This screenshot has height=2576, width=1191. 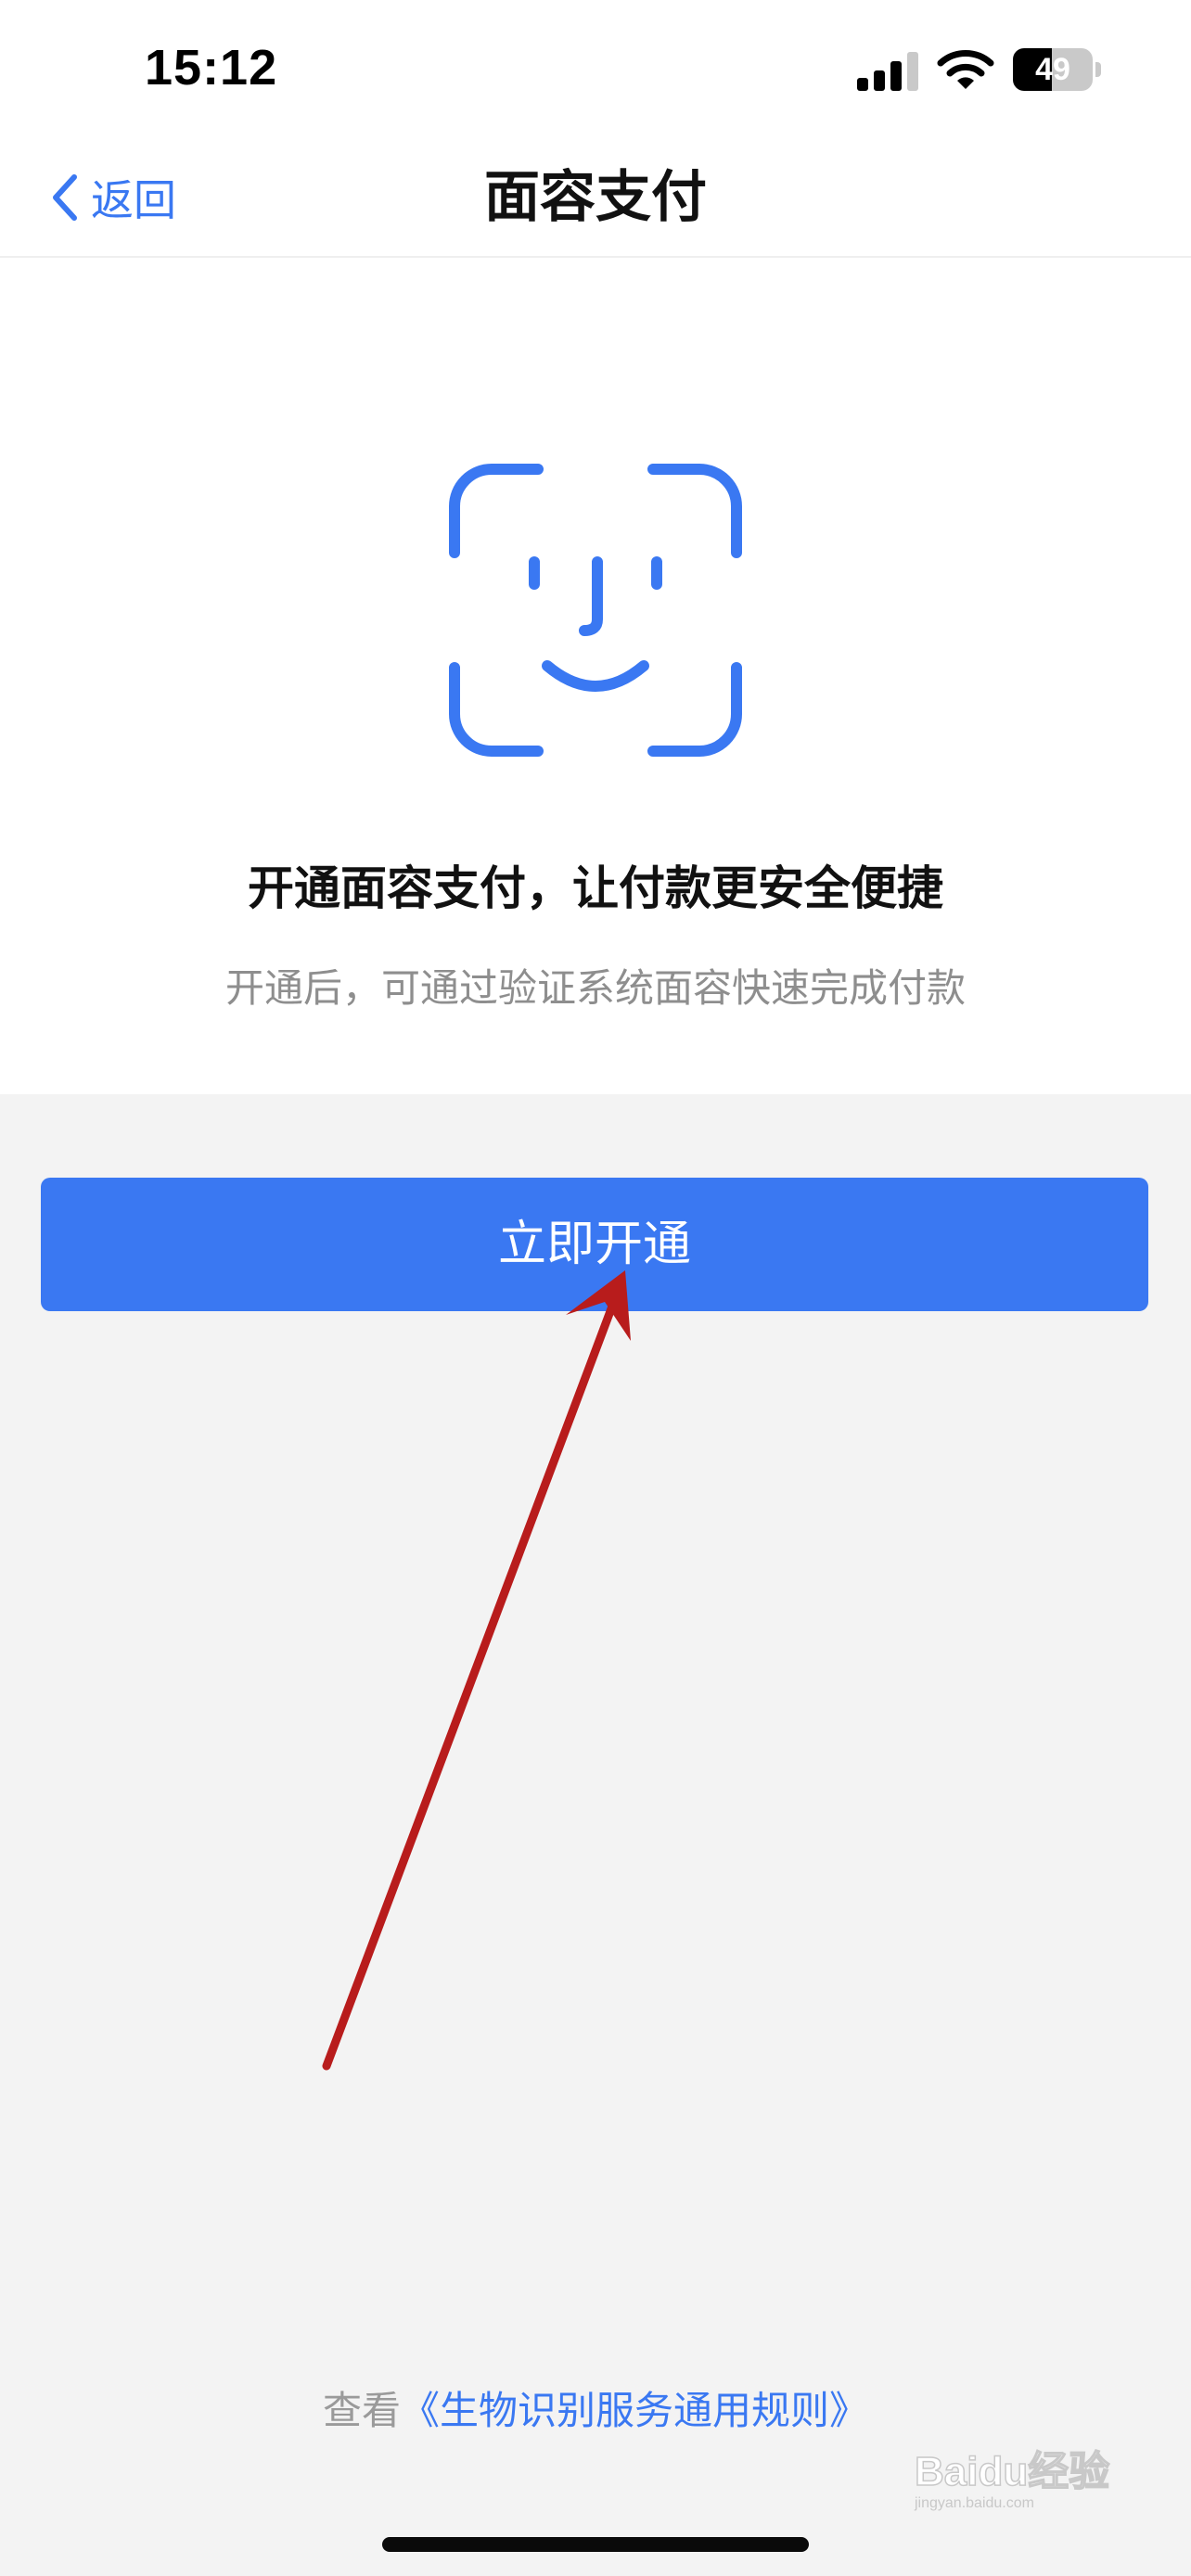 What do you see at coordinates (594, 1244) in the screenshot?
I see `activate-button: 立即开通` at bounding box center [594, 1244].